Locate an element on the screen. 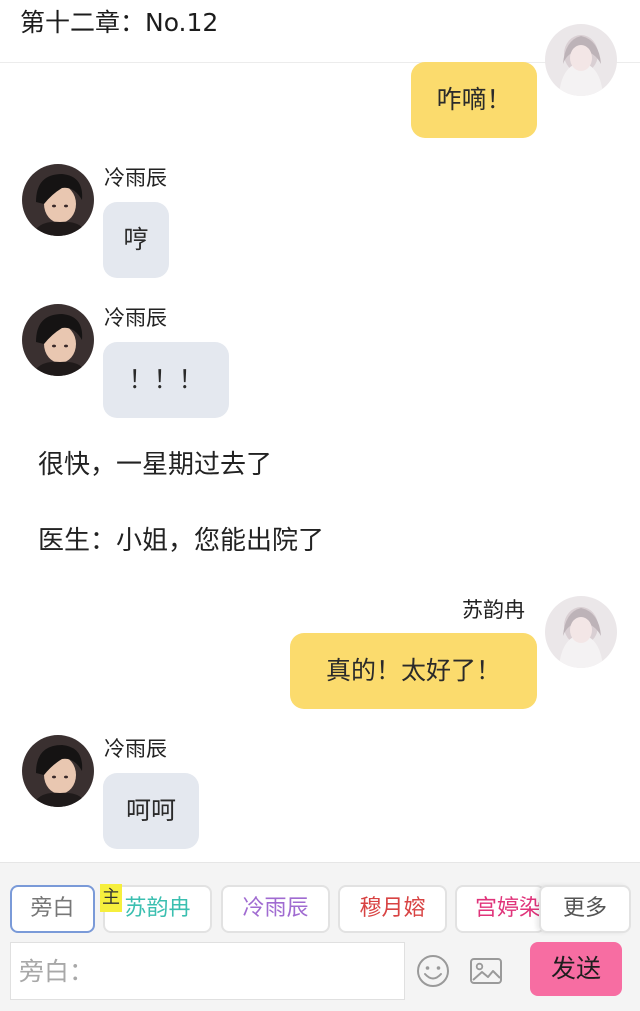 This screenshot has width=640, height=1011. chapter-title: 第十二章：No.12 is located at coordinates (119, 22).